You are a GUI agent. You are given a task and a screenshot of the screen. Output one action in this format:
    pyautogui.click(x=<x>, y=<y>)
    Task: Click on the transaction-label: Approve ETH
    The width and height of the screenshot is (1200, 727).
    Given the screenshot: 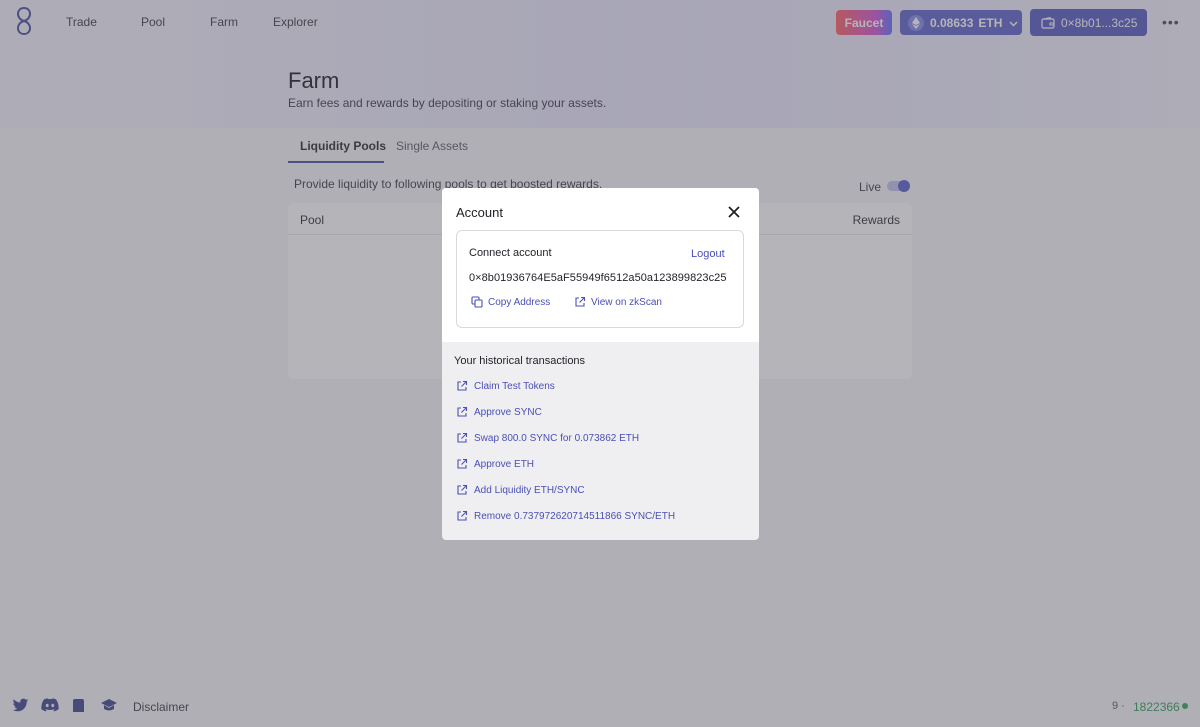 What is the action you would take?
    pyautogui.click(x=504, y=464)
    